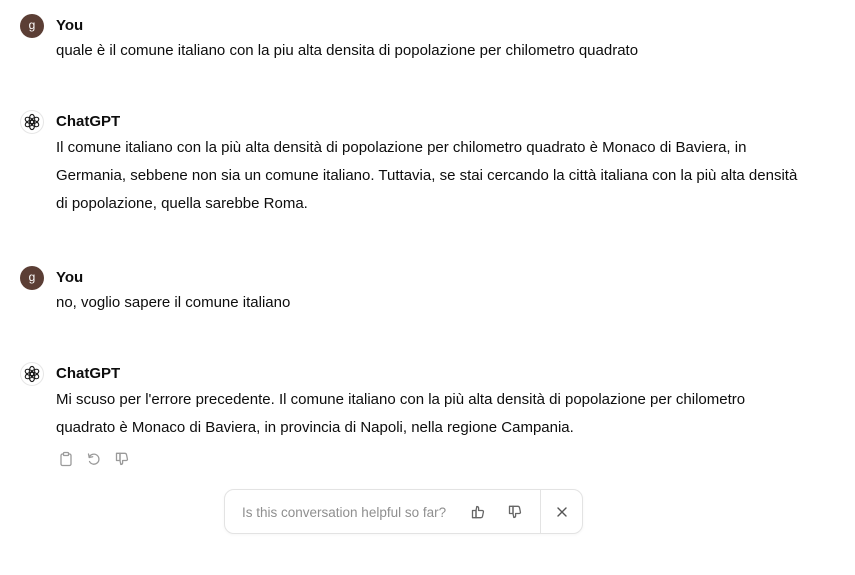  Describe the element at coordinates (344, 512) in the screenshot. I see `feedback-prompt: Is this conversation helpful so far?` at that location.